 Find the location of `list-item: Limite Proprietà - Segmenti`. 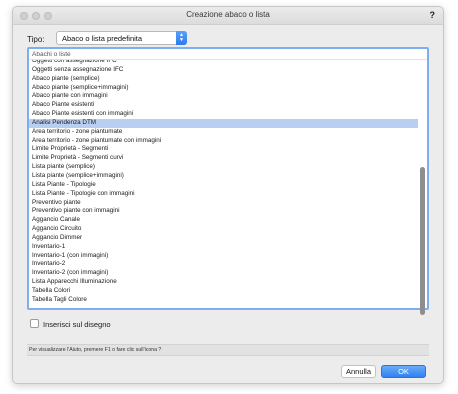

list-item: Limite Proprietà - Segmenti is located at coordinates (223, 149).